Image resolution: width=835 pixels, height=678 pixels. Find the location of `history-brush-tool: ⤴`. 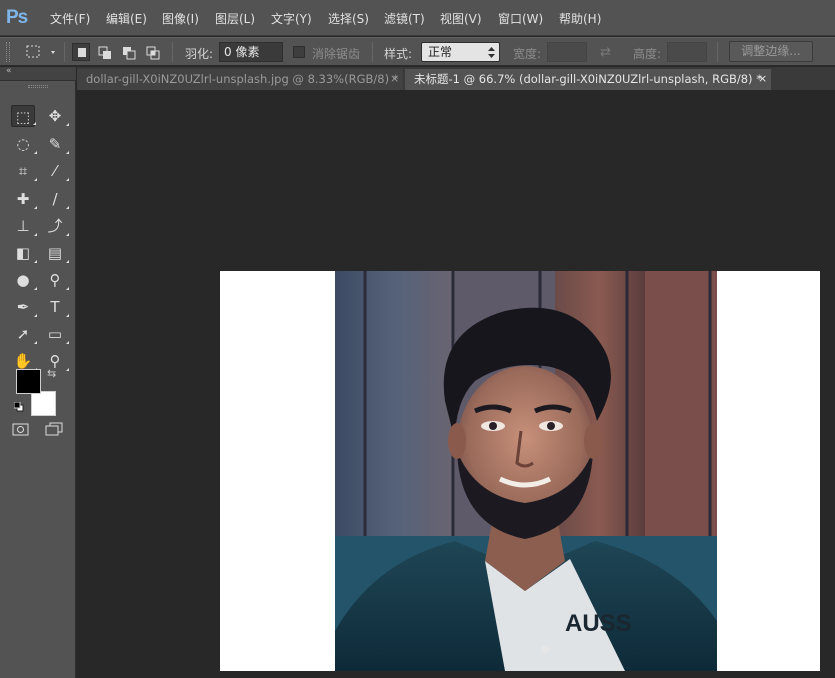

history-brush-tool: ⤴ is located at coordinates (56, 226).